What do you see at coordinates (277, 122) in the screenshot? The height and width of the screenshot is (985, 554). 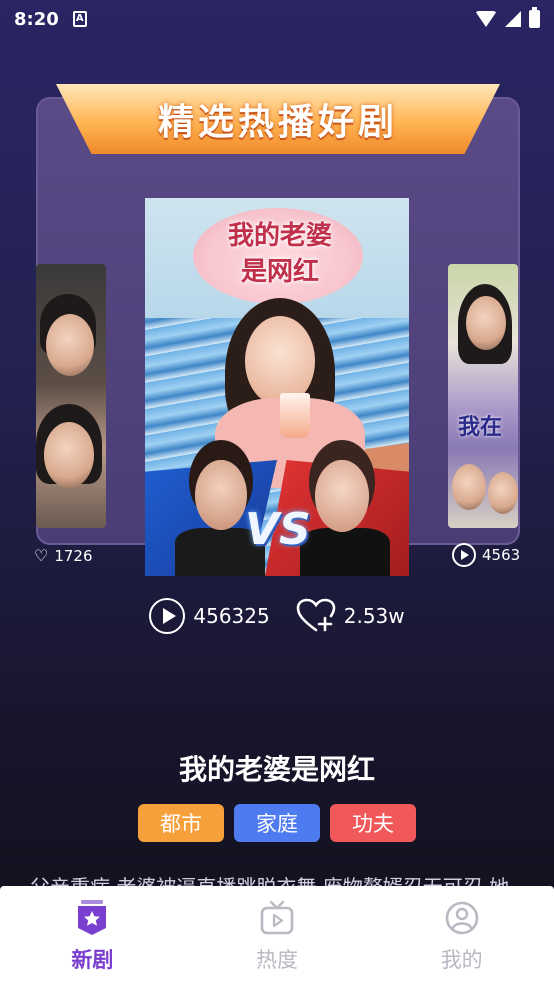 I see `banner-title: 精选热播好剧` at bounding box center [277, 122].